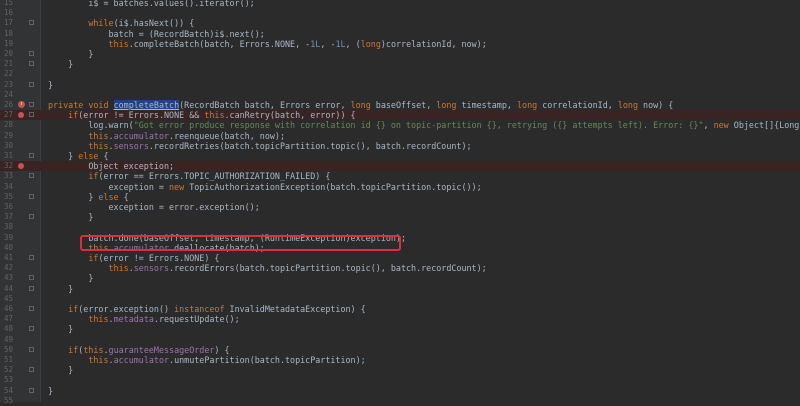  Describe the element at coordinates (400, 13) in the screenshot. I see `code-line: 16` at that location.